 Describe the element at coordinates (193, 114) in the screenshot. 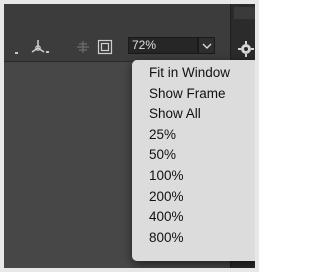

I see `menu-item-show-all: Show All` at that location.